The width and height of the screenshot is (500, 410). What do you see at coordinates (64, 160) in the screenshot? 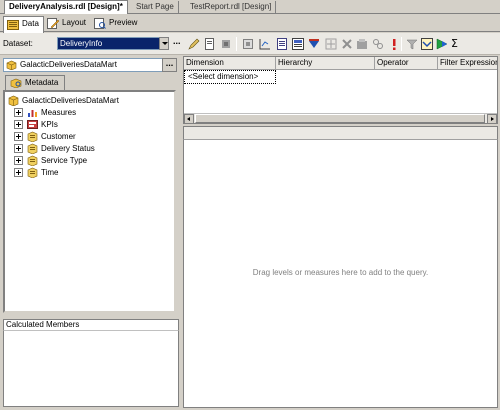
I see `tree-item-label: Service Type` at bounding box center [64, 160].